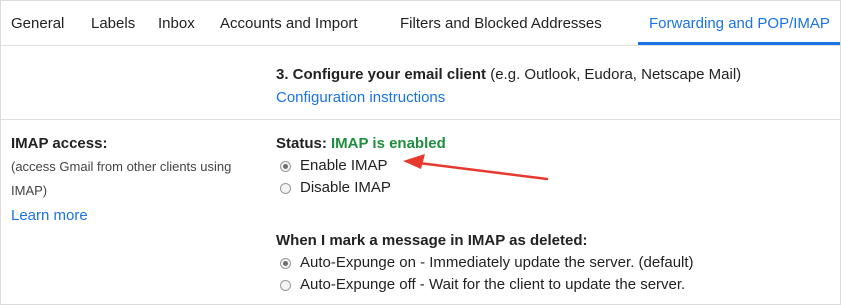 Image resolution: width=841 pixels, height=305 pixels. Describe the element at coordinates (176, 24) in the screenshot. I see `tab-inbox: Inbox` at that location.